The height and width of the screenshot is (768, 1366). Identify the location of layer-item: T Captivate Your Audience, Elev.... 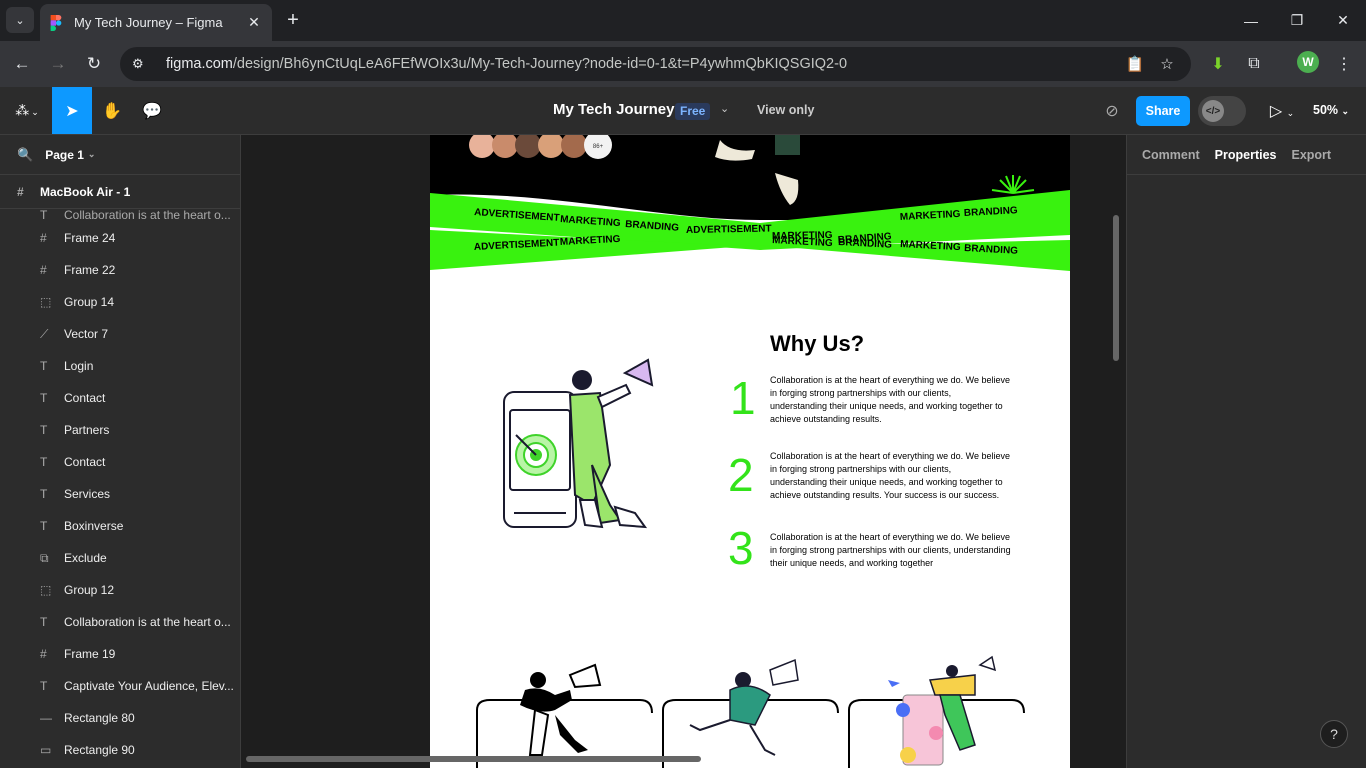
(120, 686).